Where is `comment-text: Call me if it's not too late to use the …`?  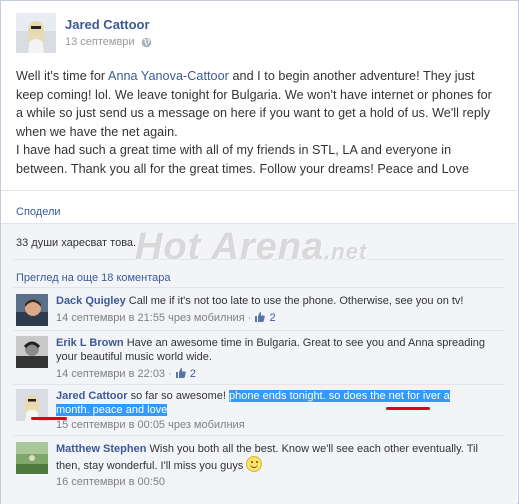
comment-text: Call me if it's not too late to use the … is located at coordinates (296, 301).